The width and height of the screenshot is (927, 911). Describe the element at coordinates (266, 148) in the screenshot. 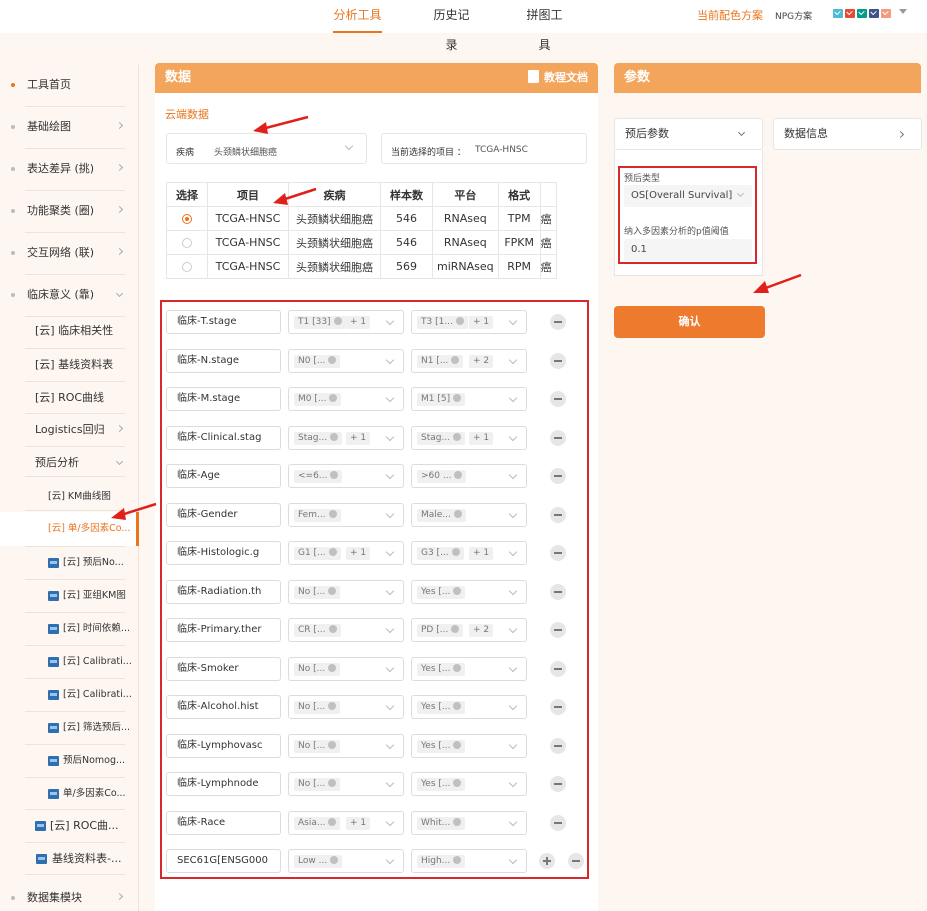

I see `disease-select: 疾病 头颈鳞状细胞癌` at that location.